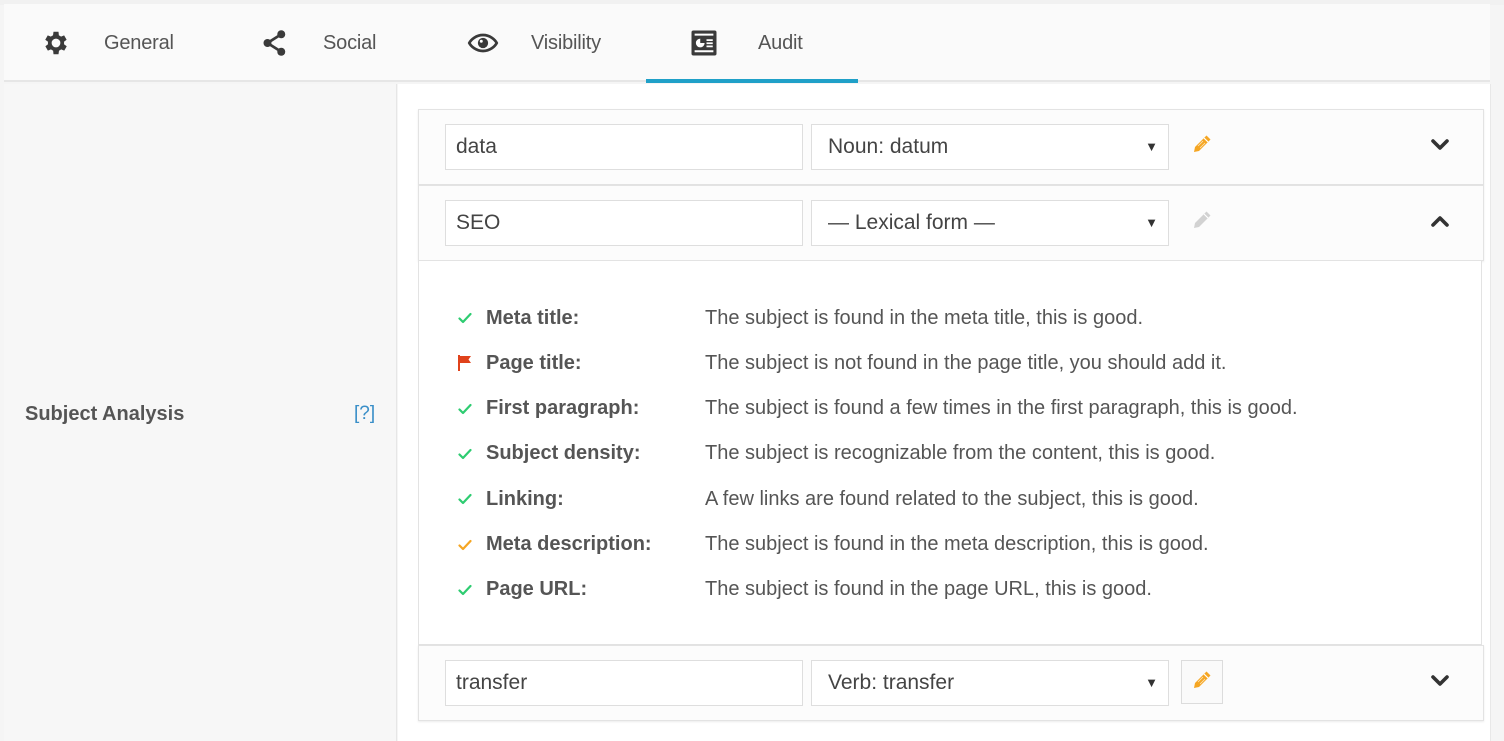  I want to click on subject-row: Verb: transfer ▼, so click(951, 683).